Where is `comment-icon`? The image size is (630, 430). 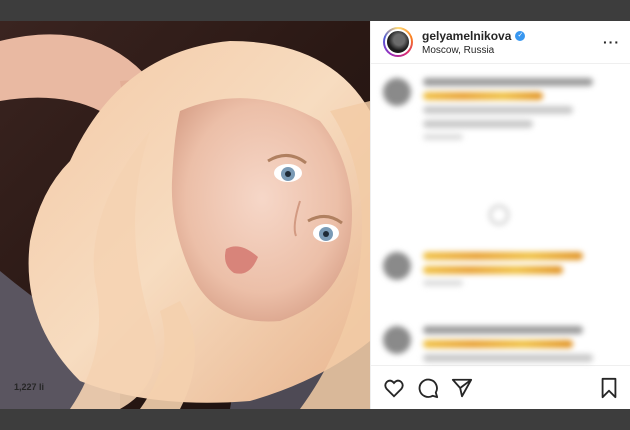
comment-icon is located at coordinates (428, 388).